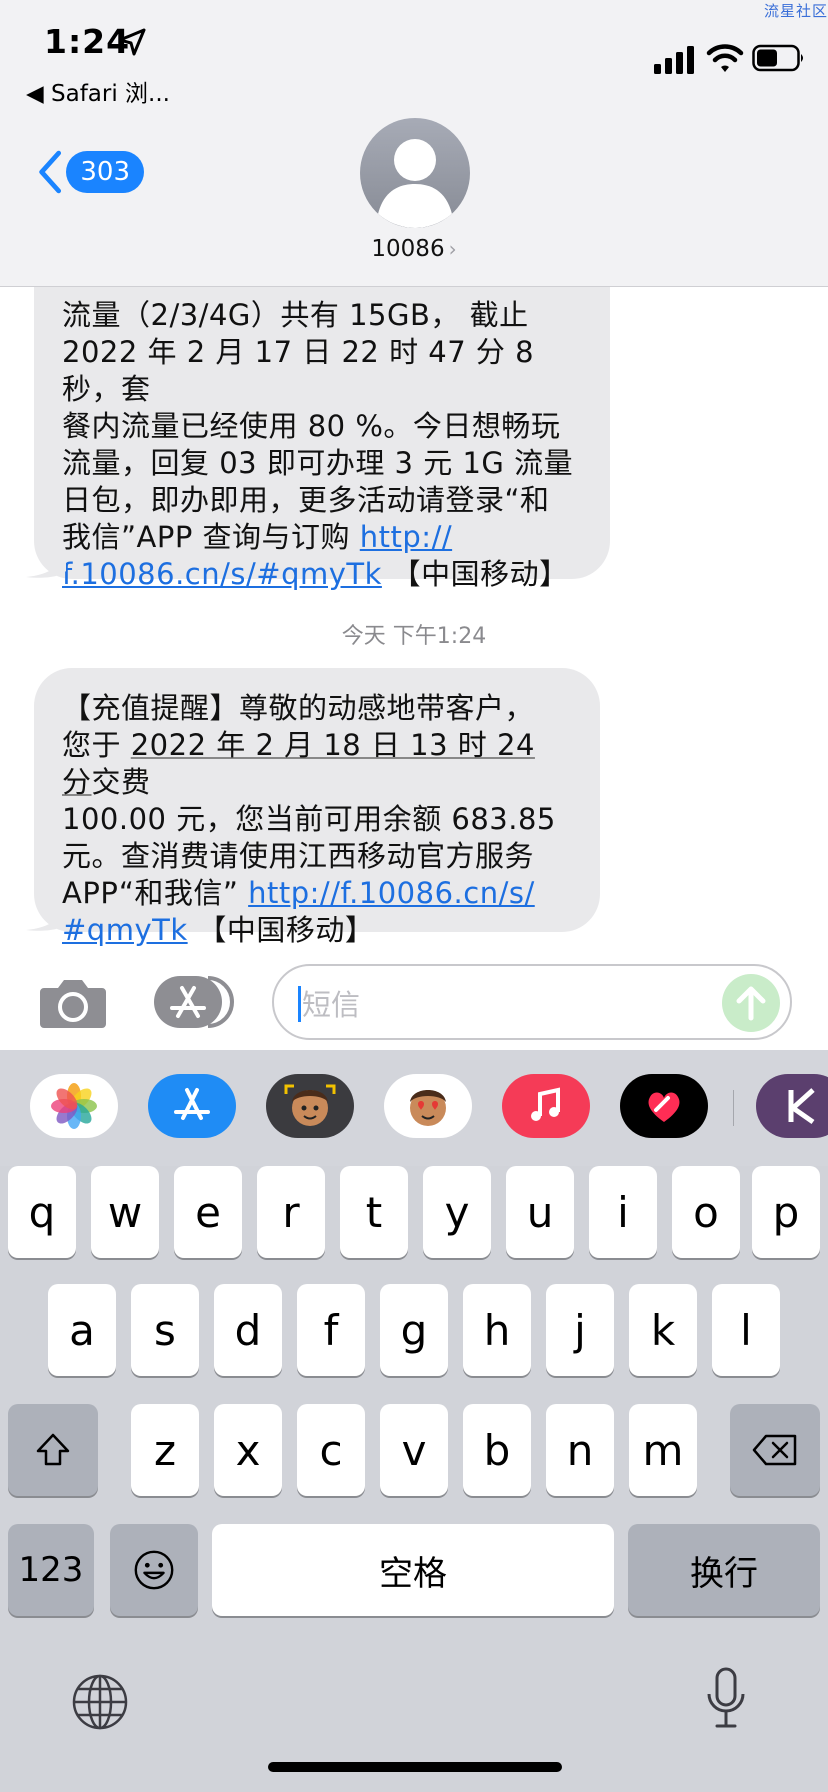 The image size is (828, 1792). What do you see at coordinates (391, 893) in the screenshot?
I see `message-link: http://f.10086.cn/s/` at bounding box center [391, 893].